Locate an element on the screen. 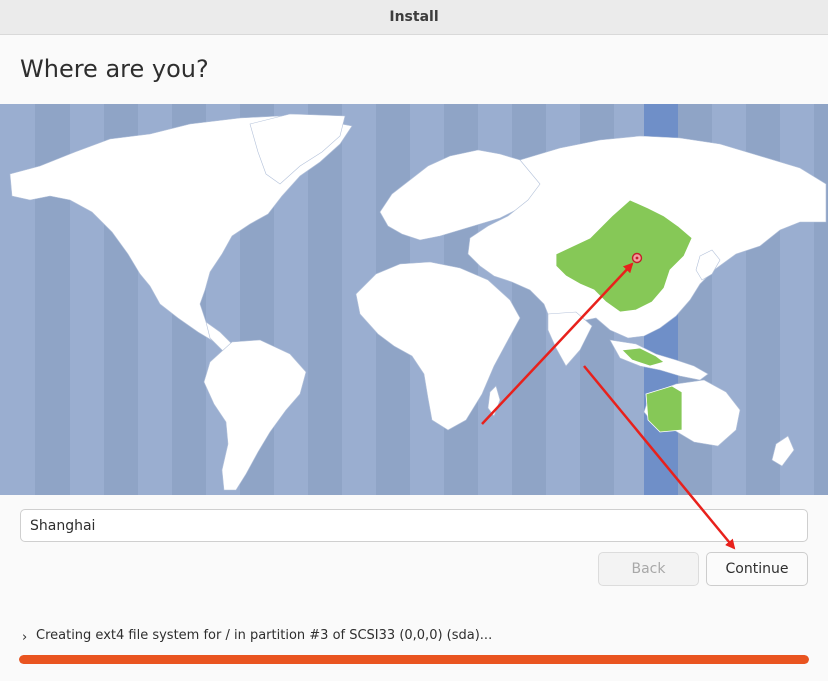 This screenshot has width=828, height=681. location-field is located at coordinates (414, 525).